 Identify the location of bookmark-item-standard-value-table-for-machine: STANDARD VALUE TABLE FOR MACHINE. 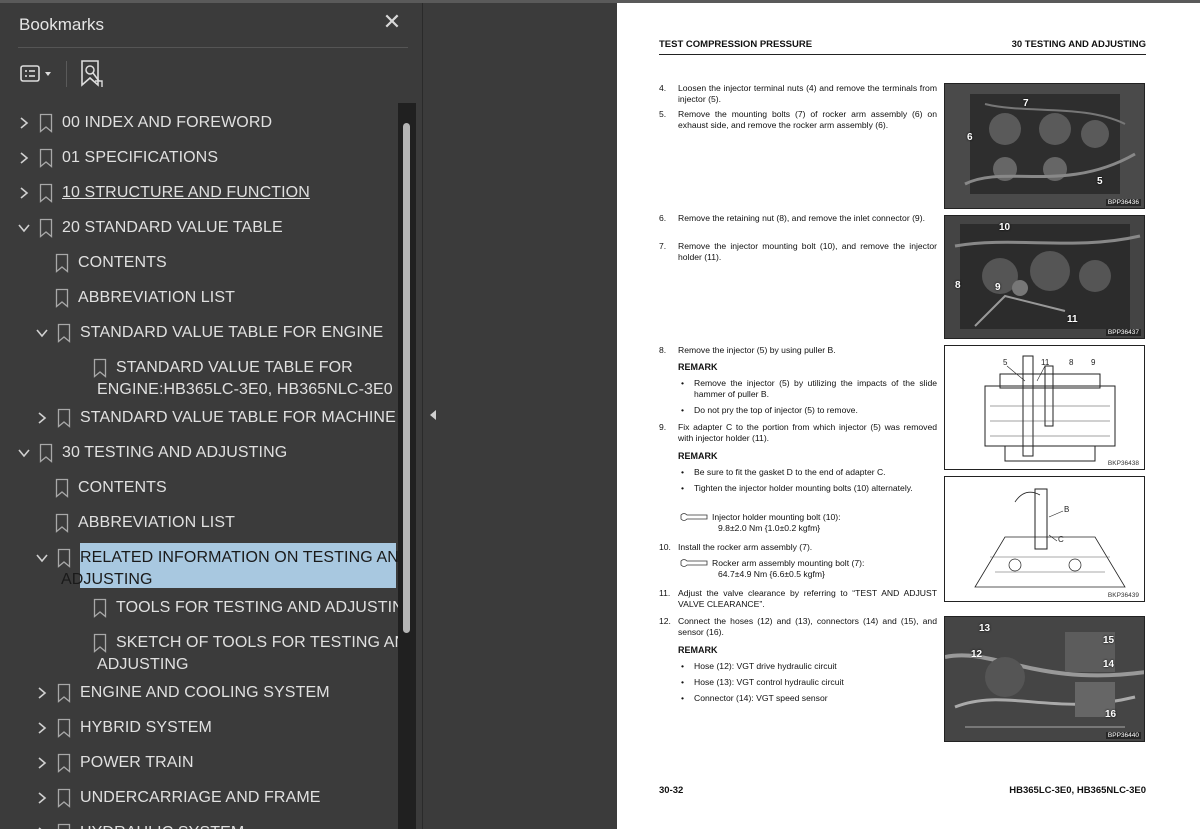
(199, 418).